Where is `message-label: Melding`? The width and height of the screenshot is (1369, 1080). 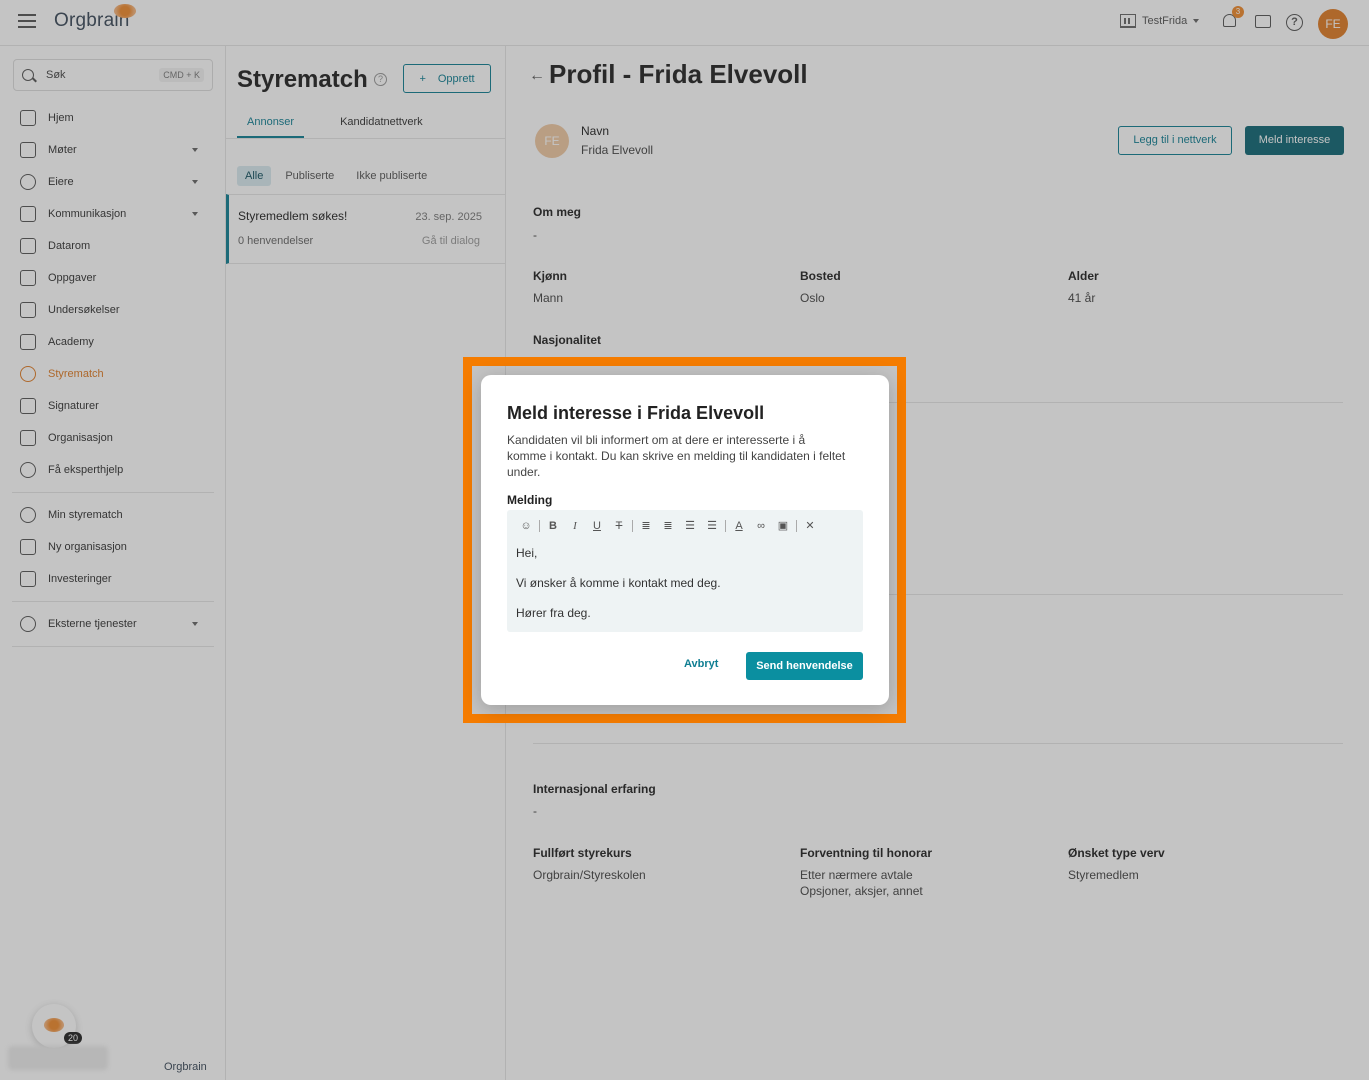 message-label: Melding is located at coordinates (530, 500).